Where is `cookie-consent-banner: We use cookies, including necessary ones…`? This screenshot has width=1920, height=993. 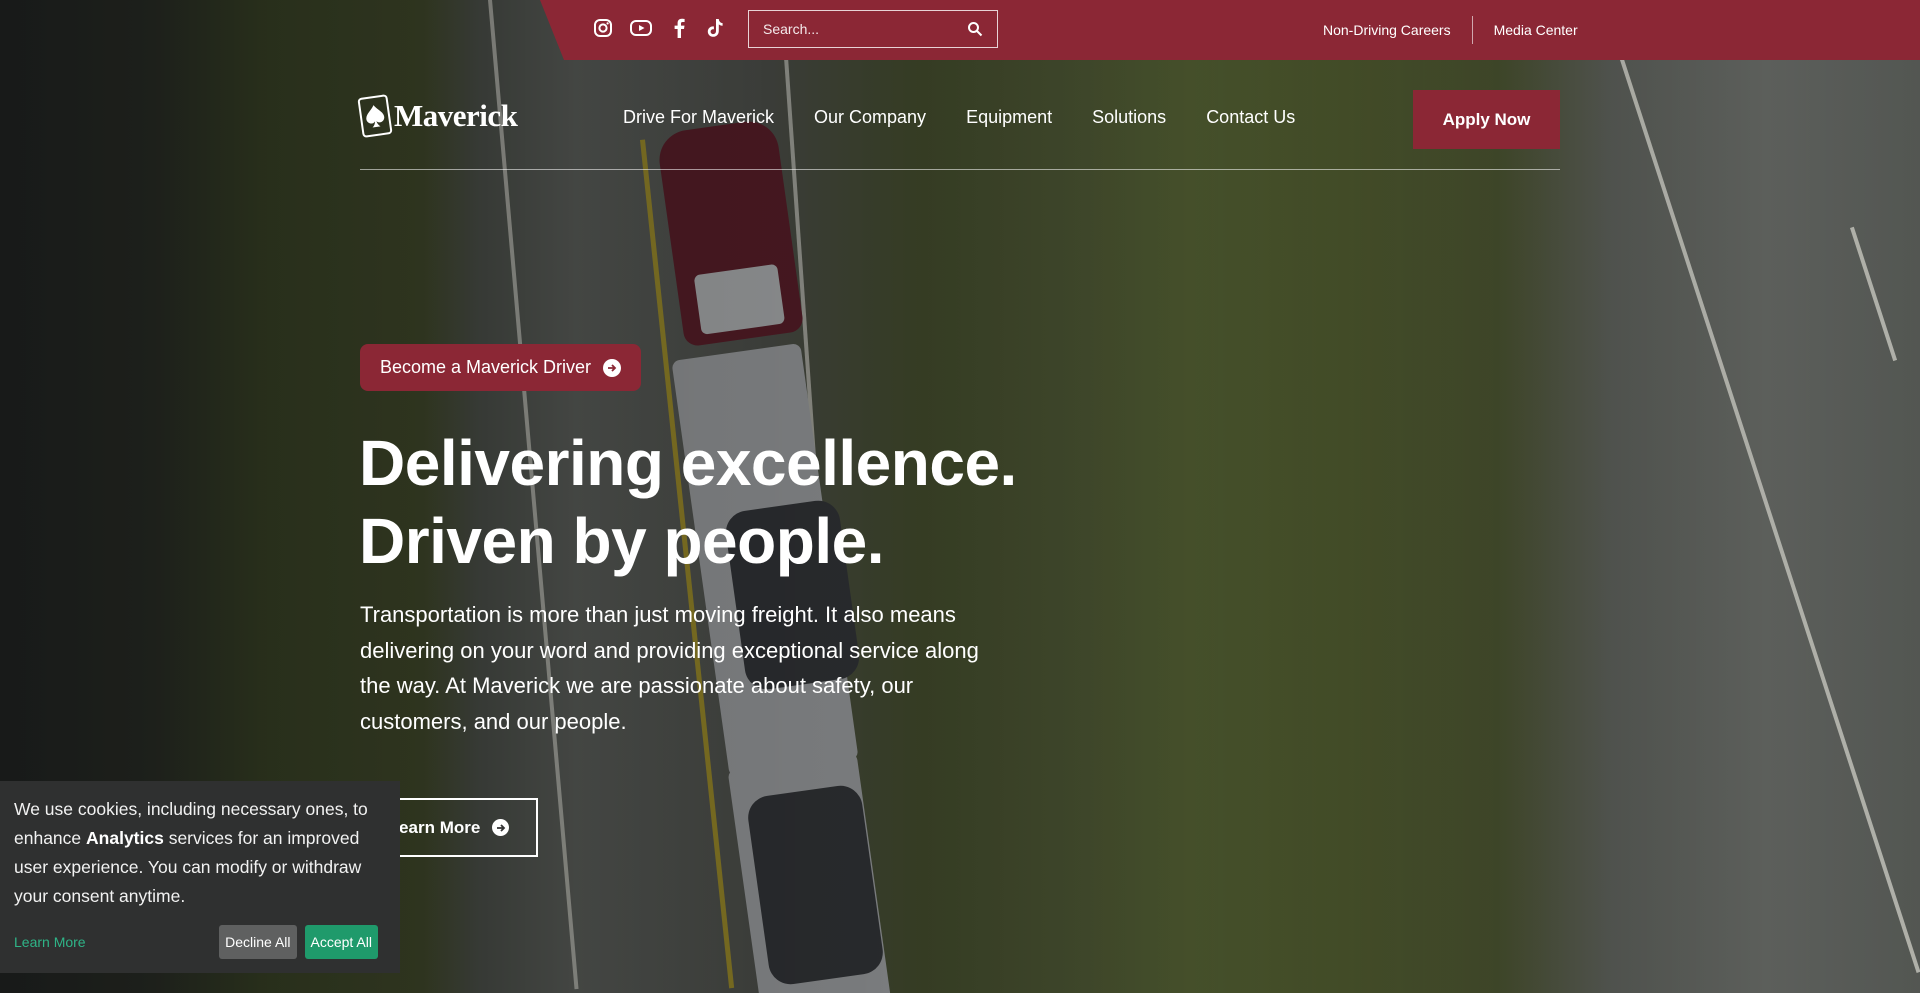
cookie-consent-banner: We use cookies, including necessary ones… is located at coordinates (200, 877).